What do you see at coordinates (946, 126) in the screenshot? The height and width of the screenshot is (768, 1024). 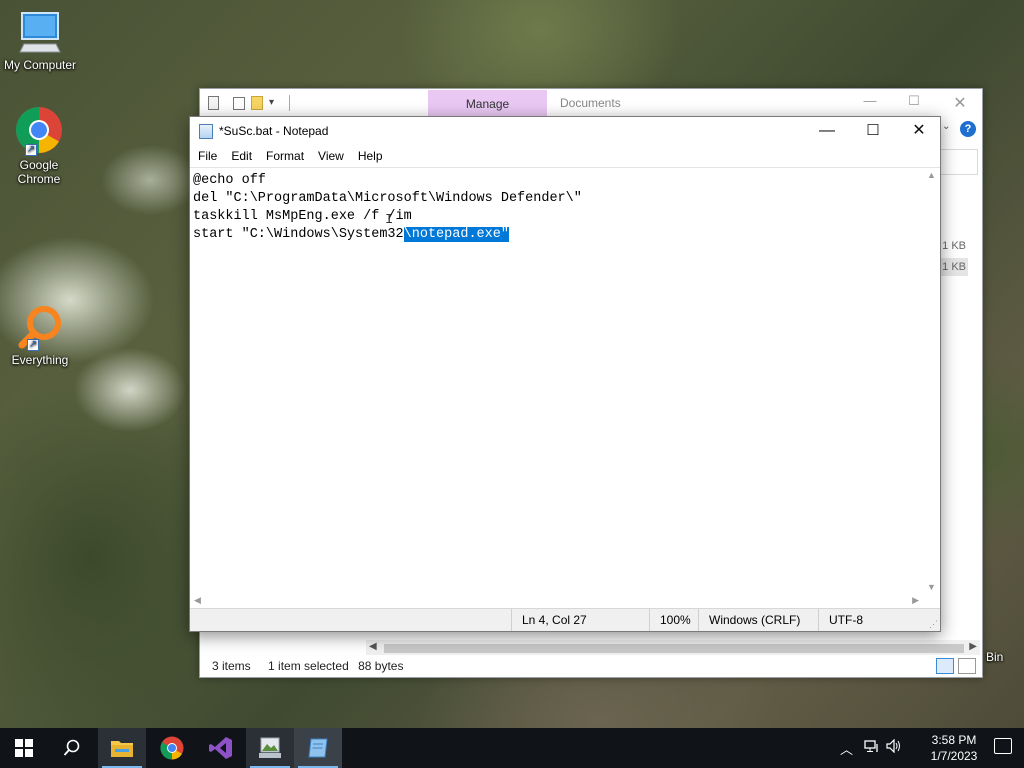 I see `chevron-down-icon: ⌄` at bounding box center [946, 126].